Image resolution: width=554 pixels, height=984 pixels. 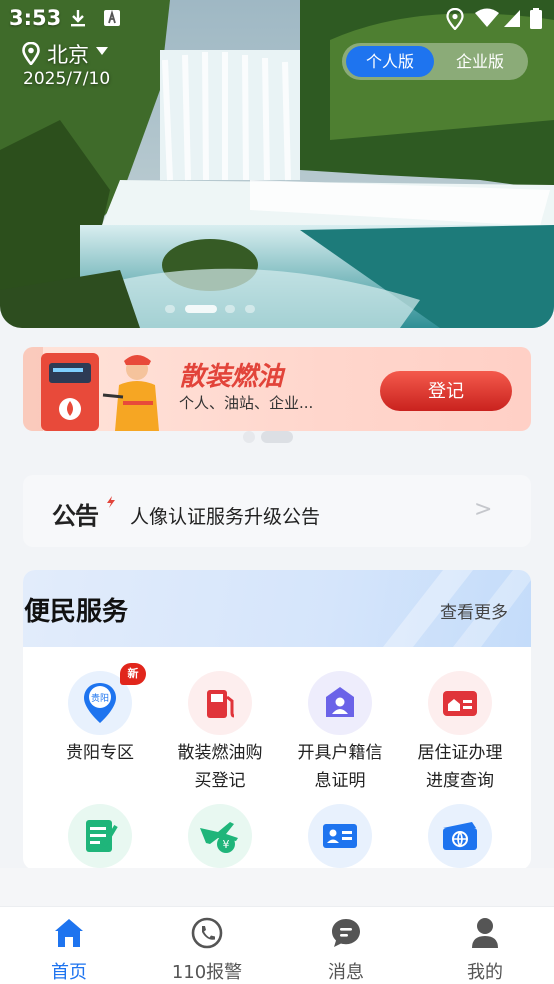 I want to click on announcement-bar: 公告 人像认证服务升级公告 >, so click(x=277, y=511).